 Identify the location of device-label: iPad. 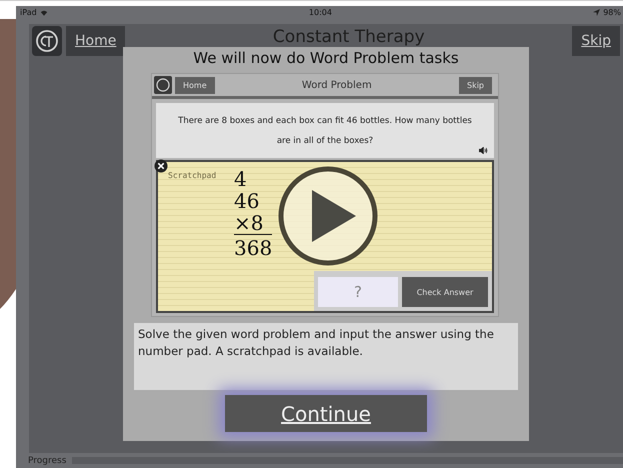
(28, 12).